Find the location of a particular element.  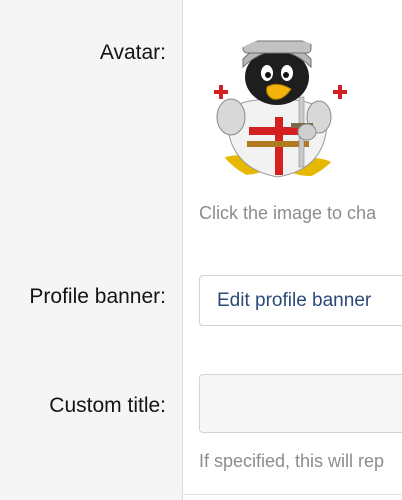

avatar-label: Avatar: is located at coordinates (132, 52).